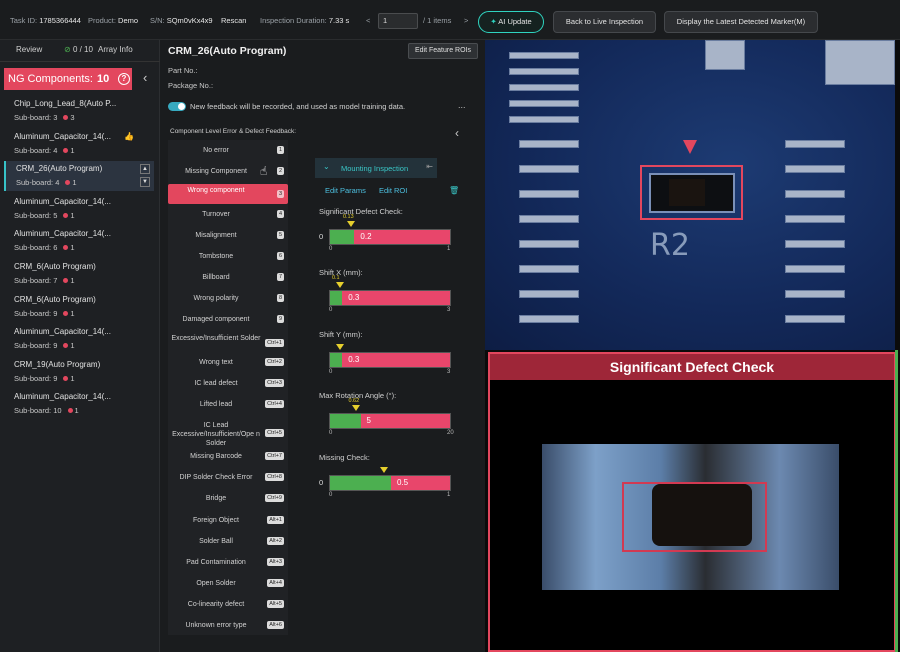  I want to click on error-type-item: Co-linearity defect Alt+5, so click(228, 604).